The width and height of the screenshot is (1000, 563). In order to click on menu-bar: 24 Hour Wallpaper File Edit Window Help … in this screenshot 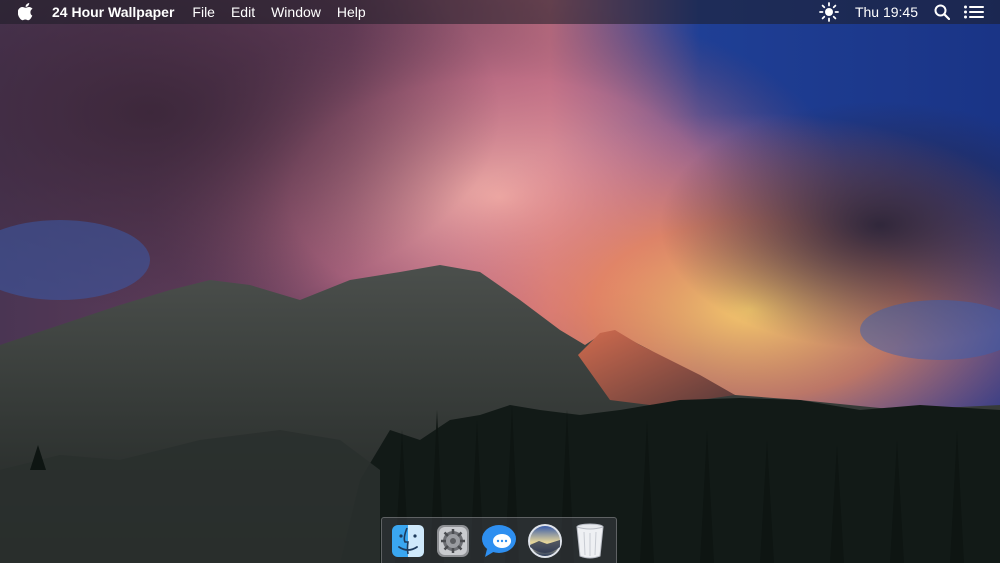, I will do `click(500, 12)`.